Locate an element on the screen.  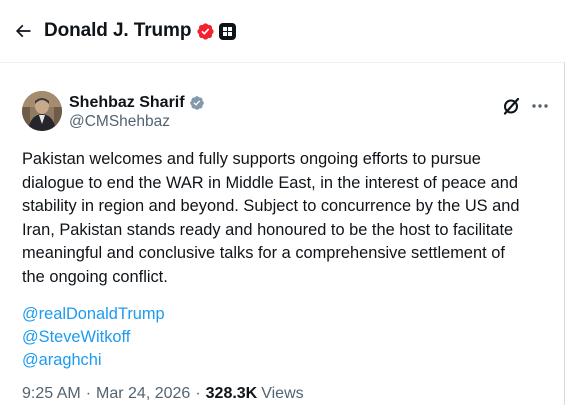
post-date: Mar 24, 2026 is located at coordinates (143, 394).